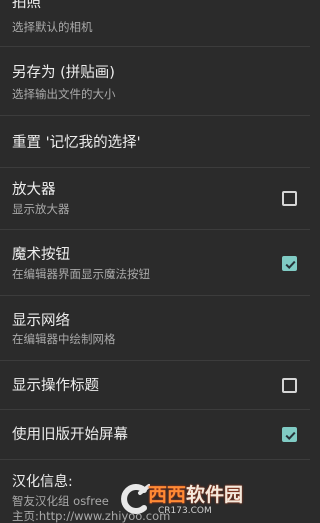 The image size is (320, 523). I want to click on pref-legacy-start-title: 使用旧版开始屏幕, so click(70, 435).